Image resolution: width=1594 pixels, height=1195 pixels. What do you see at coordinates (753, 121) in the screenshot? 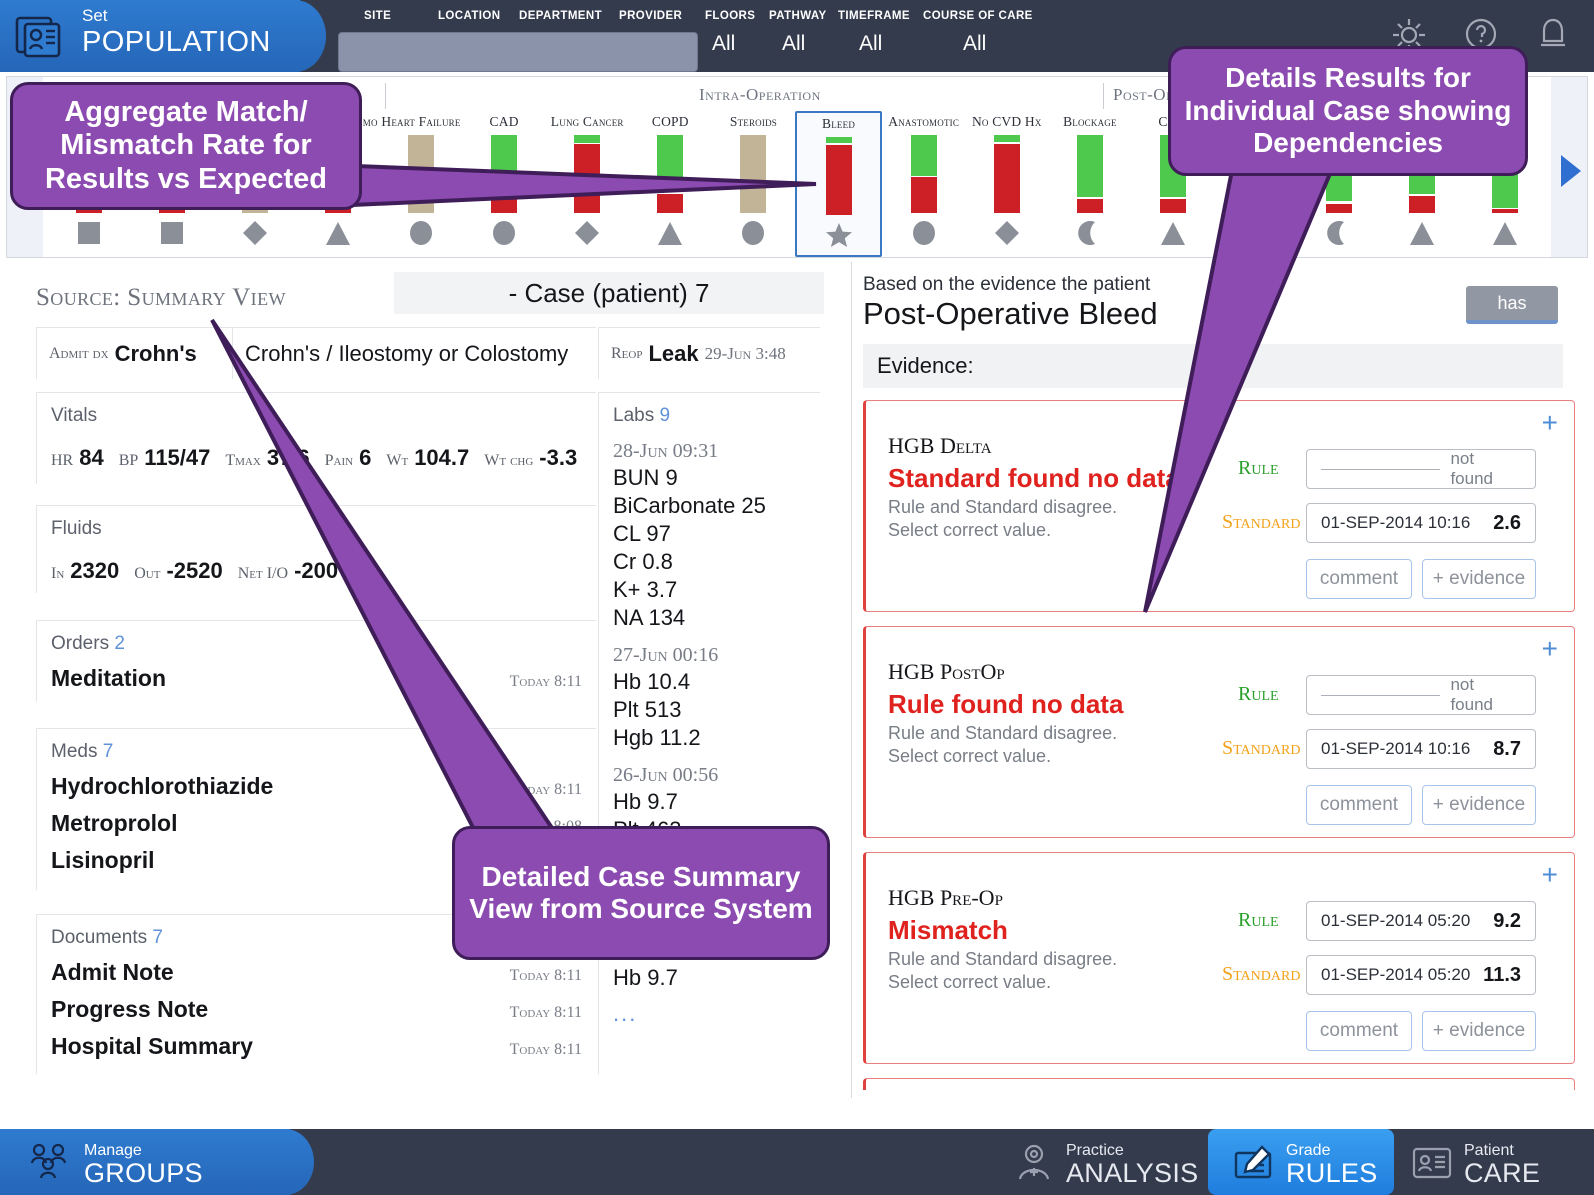
I see `timeline-column-label: Steroids` at bounding box center [753, 121].